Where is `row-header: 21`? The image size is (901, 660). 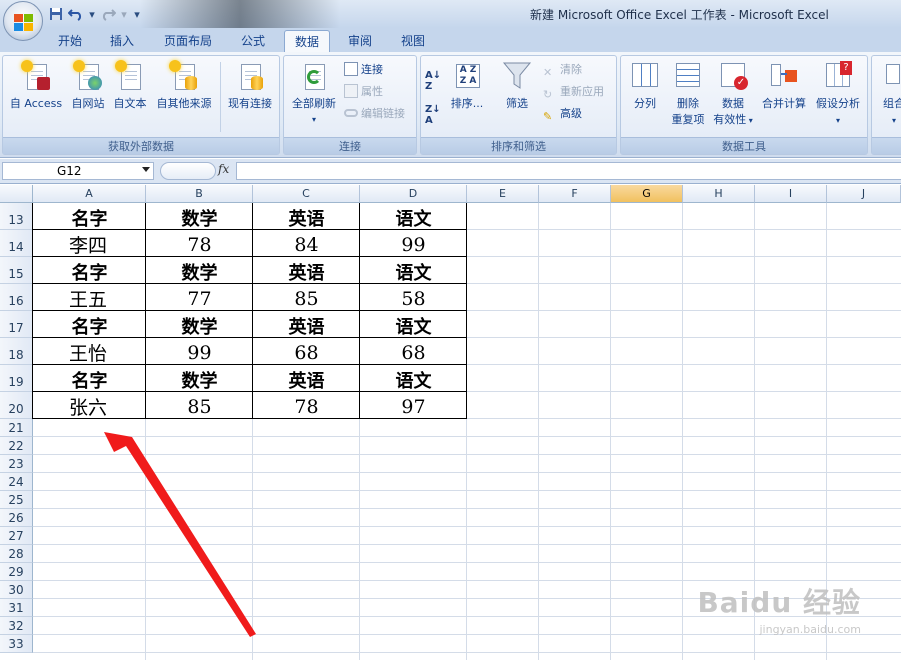 row-header: 21 is located at coordinates (16, 428).